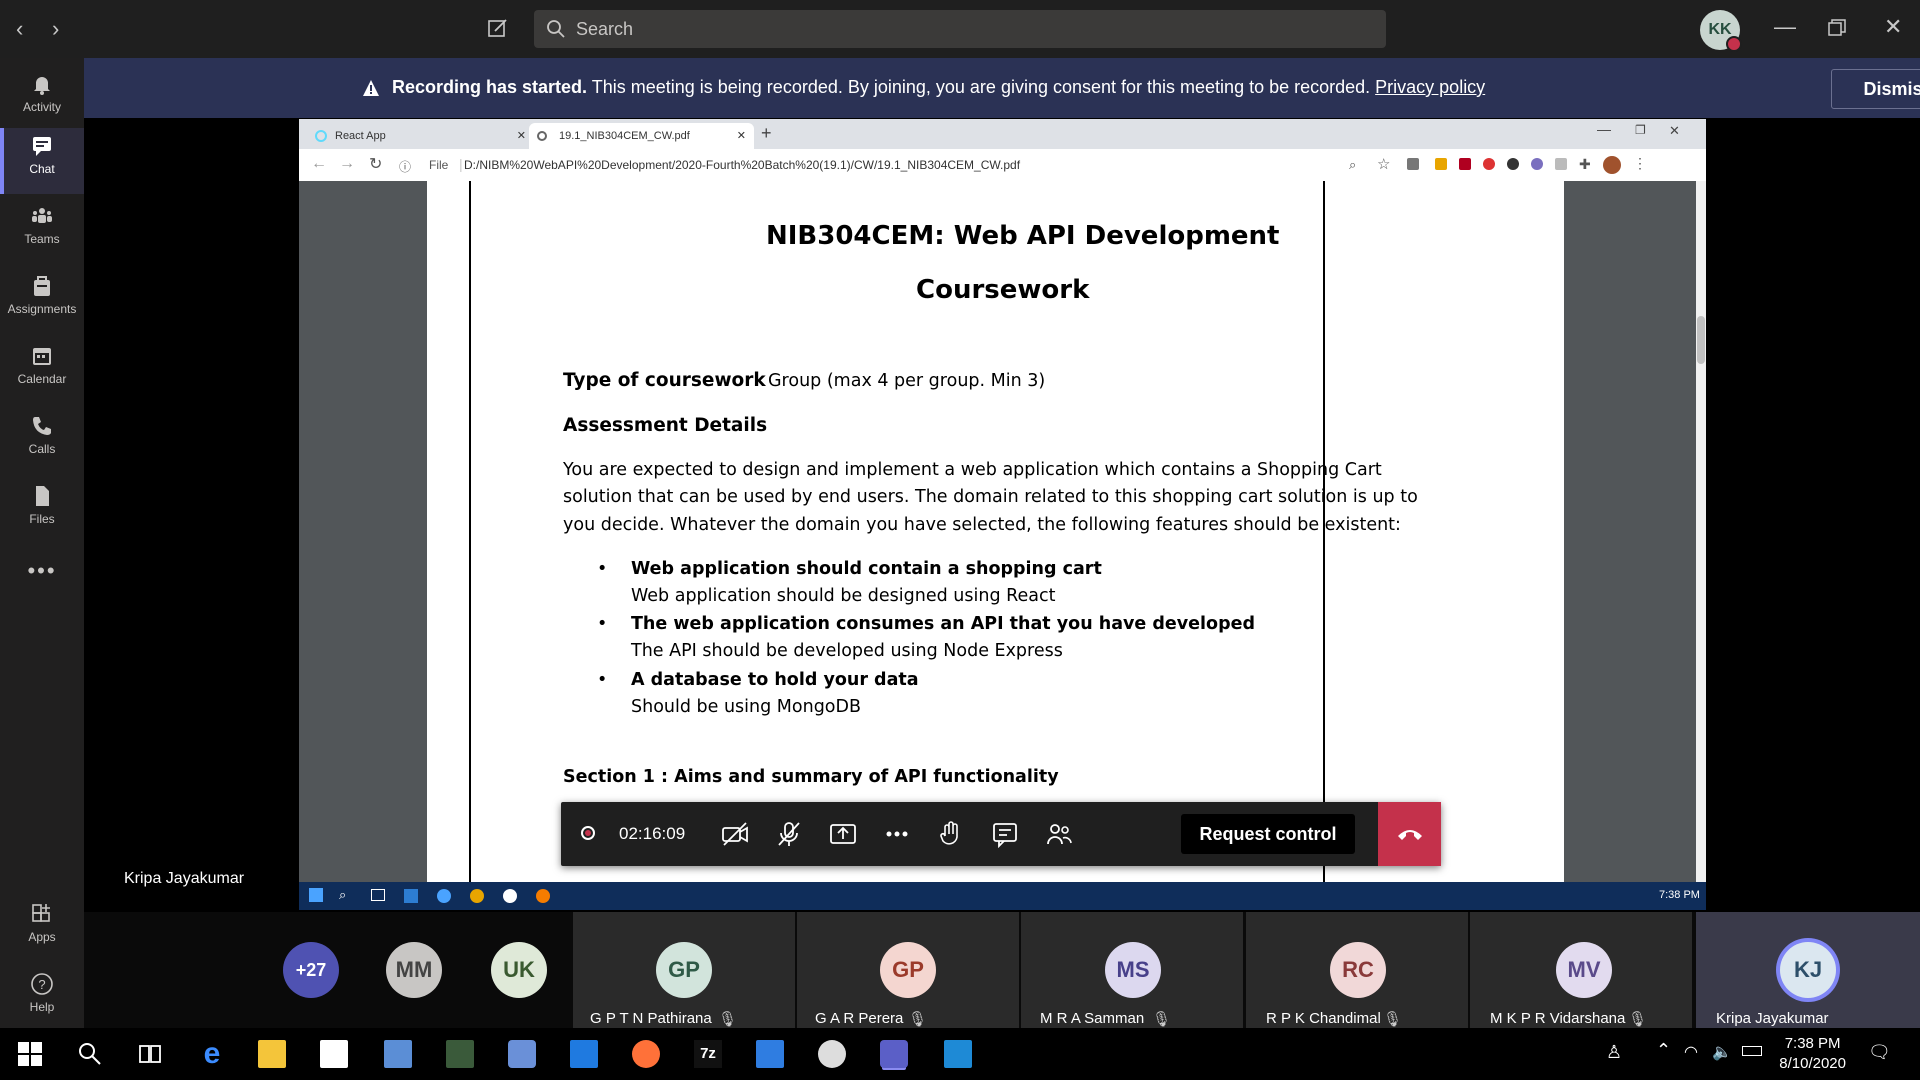 The width and height of the screenshot is (1920, 1080). I want to click on remote-desktop-icon, so click(770, 1054).